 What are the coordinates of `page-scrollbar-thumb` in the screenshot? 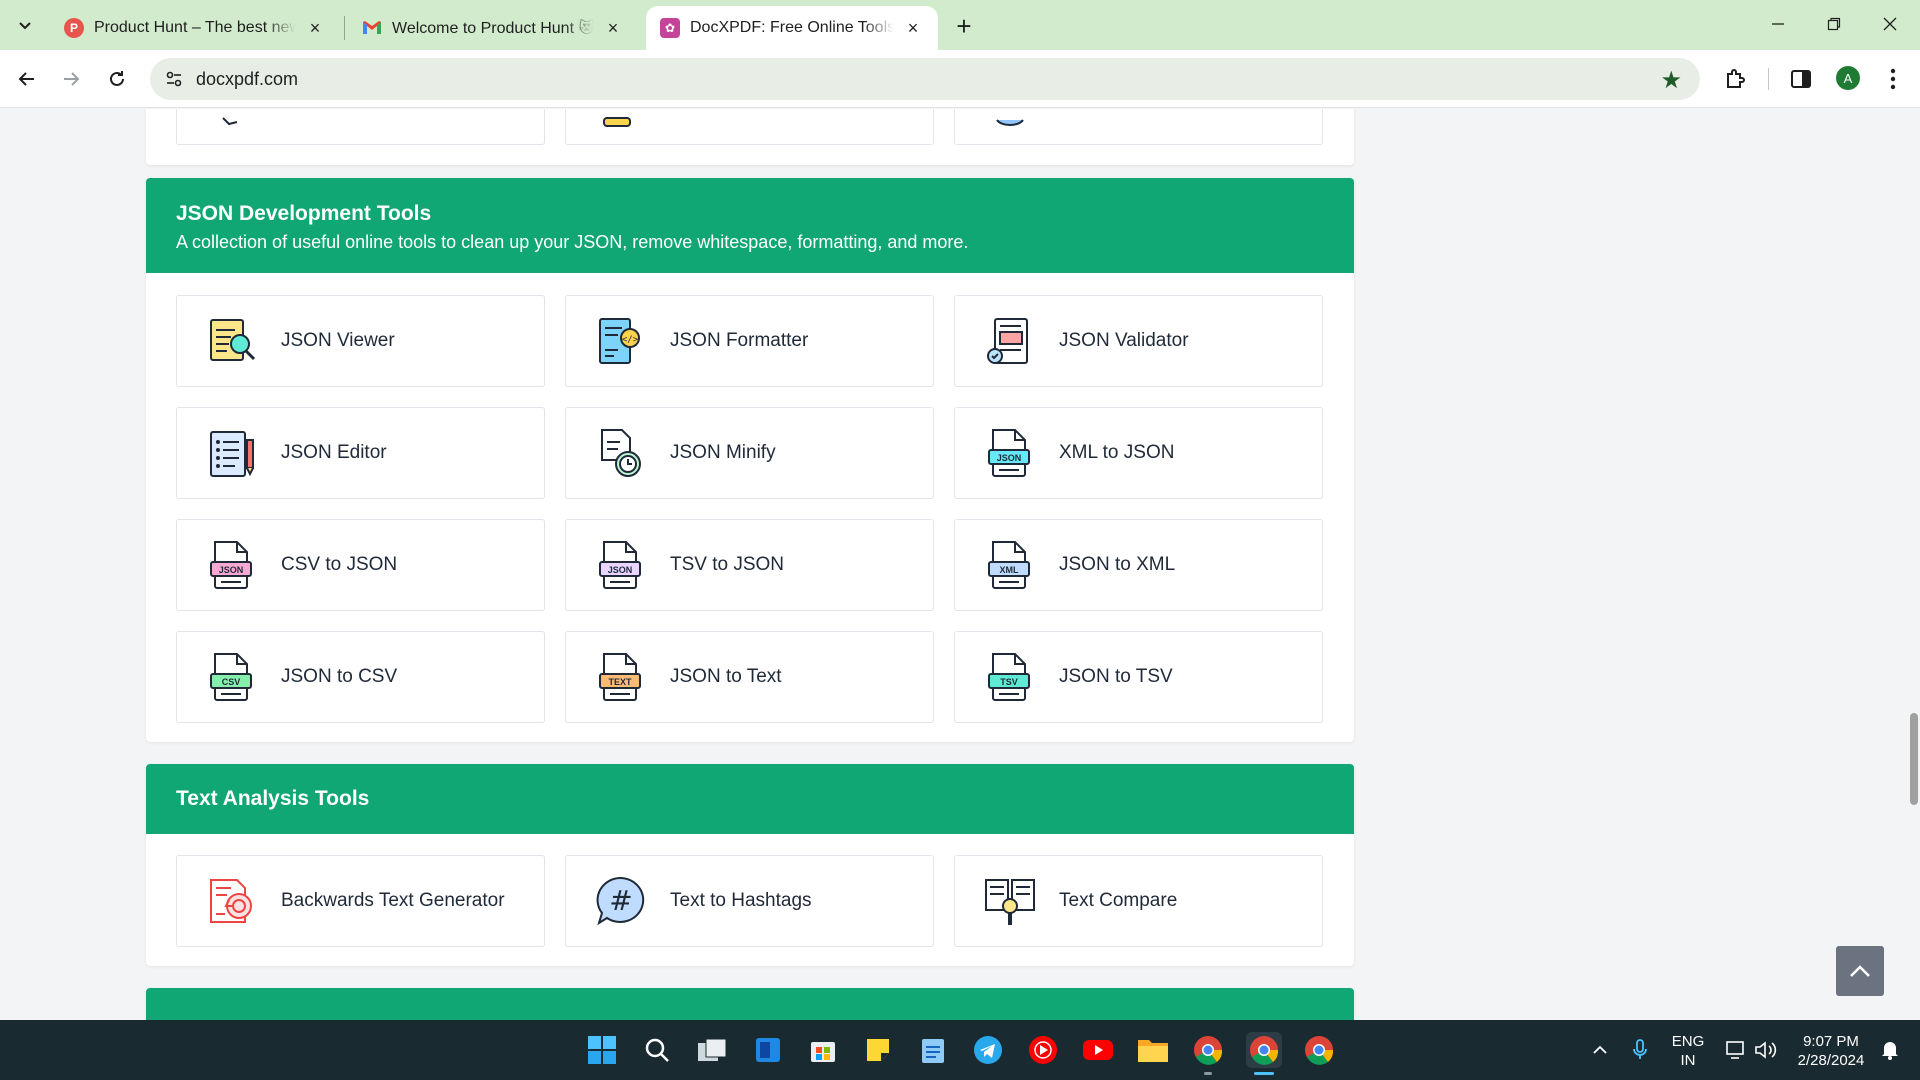 It's located at (1914, 759).